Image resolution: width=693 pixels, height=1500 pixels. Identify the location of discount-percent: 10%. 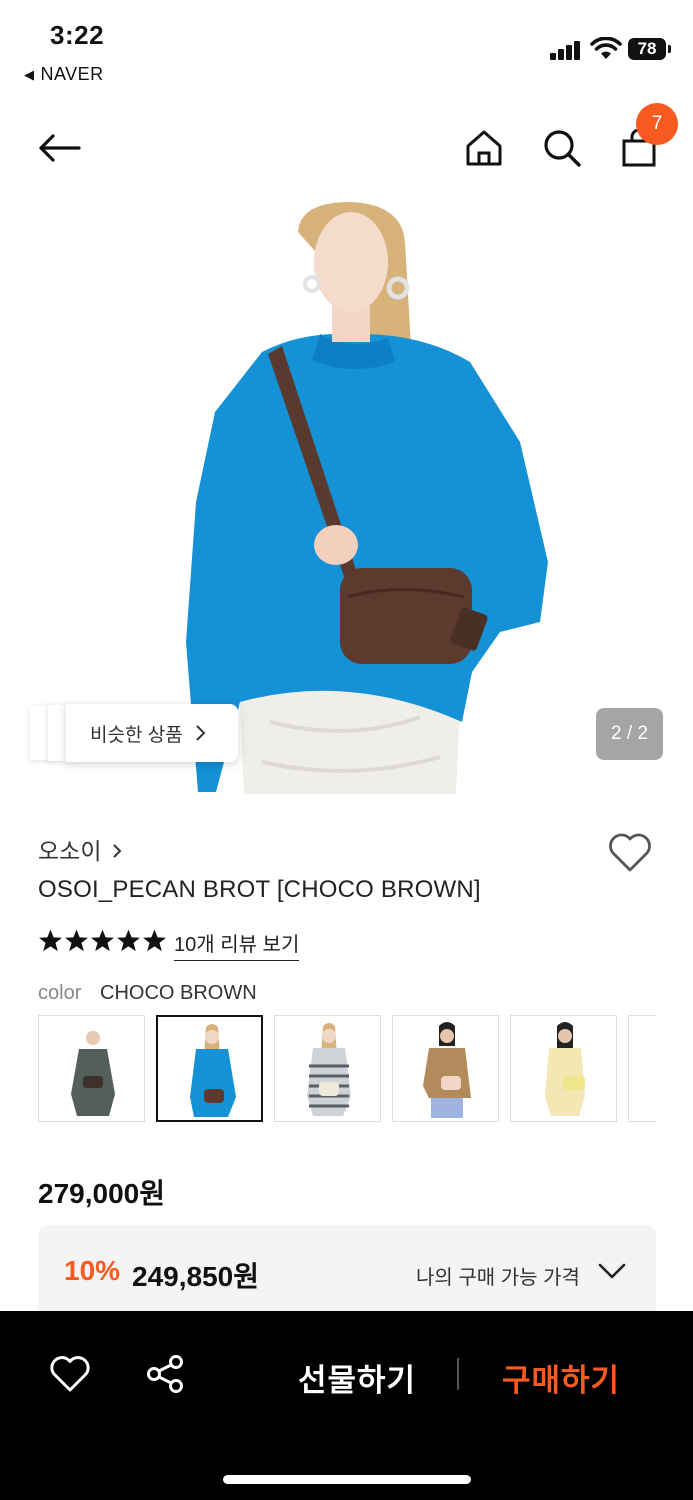
(92, 1270).